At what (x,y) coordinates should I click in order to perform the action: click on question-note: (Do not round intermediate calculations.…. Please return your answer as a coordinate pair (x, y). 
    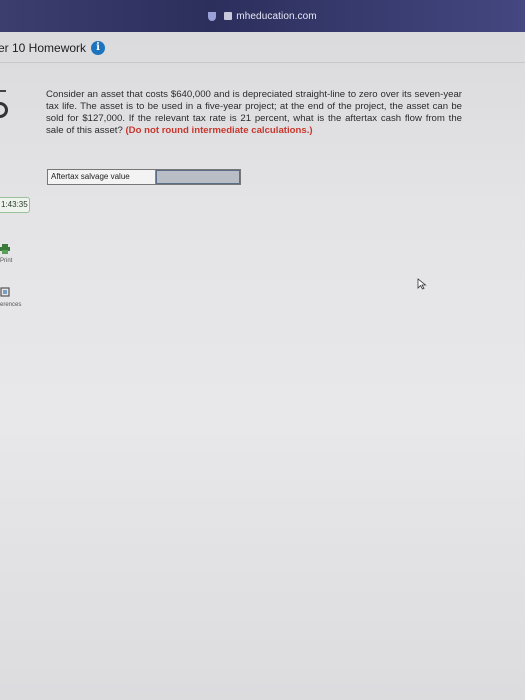
    Looking at the image, I should click on (219, 130).